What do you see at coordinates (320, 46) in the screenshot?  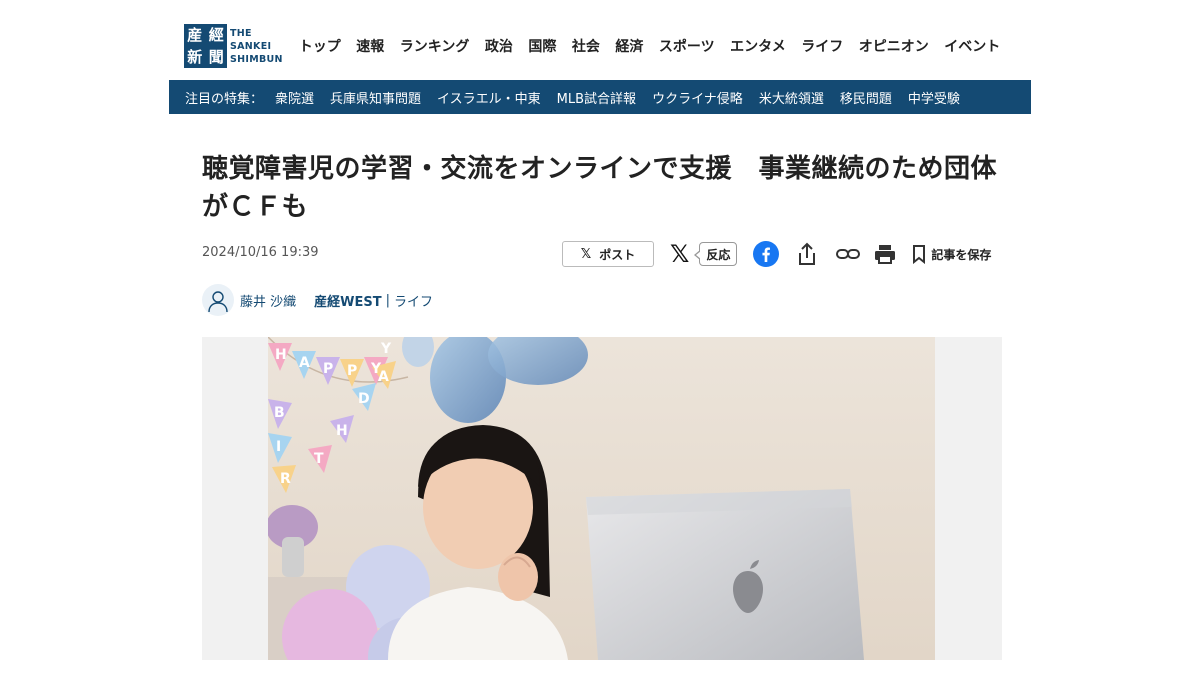 I see `nav-item-top: トップ` at bounding box center [320, 46].